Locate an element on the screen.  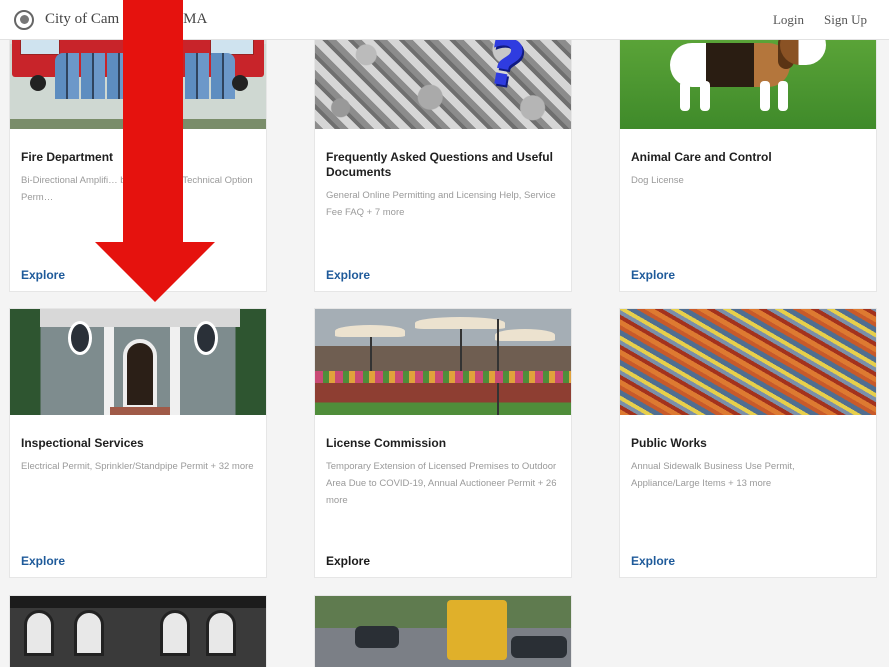
city-seal-icon is located at coordinates (24, 19).